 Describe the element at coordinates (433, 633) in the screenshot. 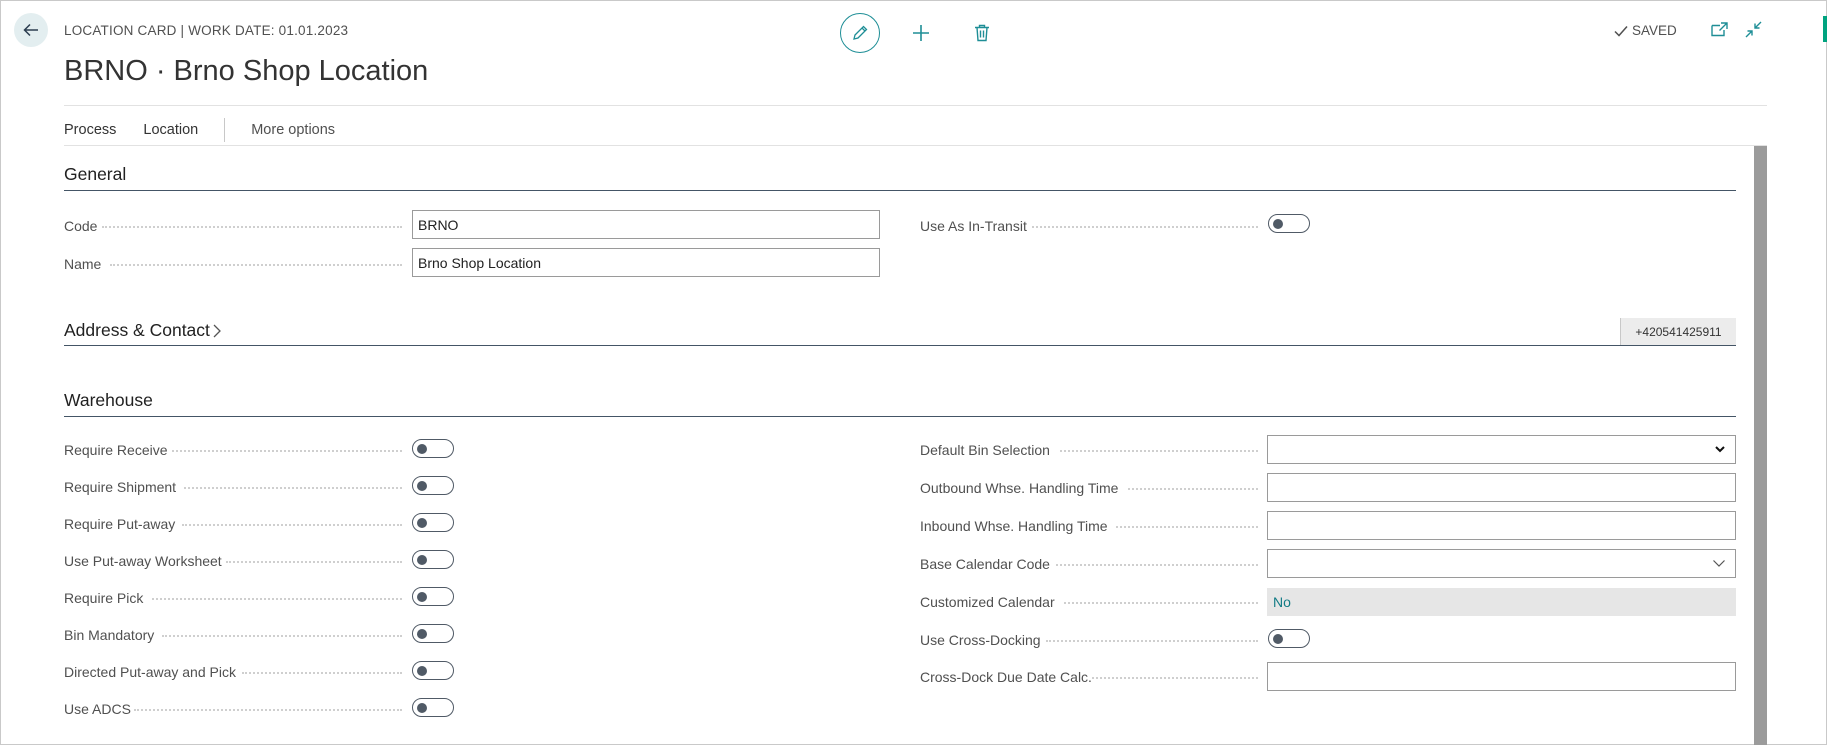

I see `bin-mandatory-toggle` at that location.